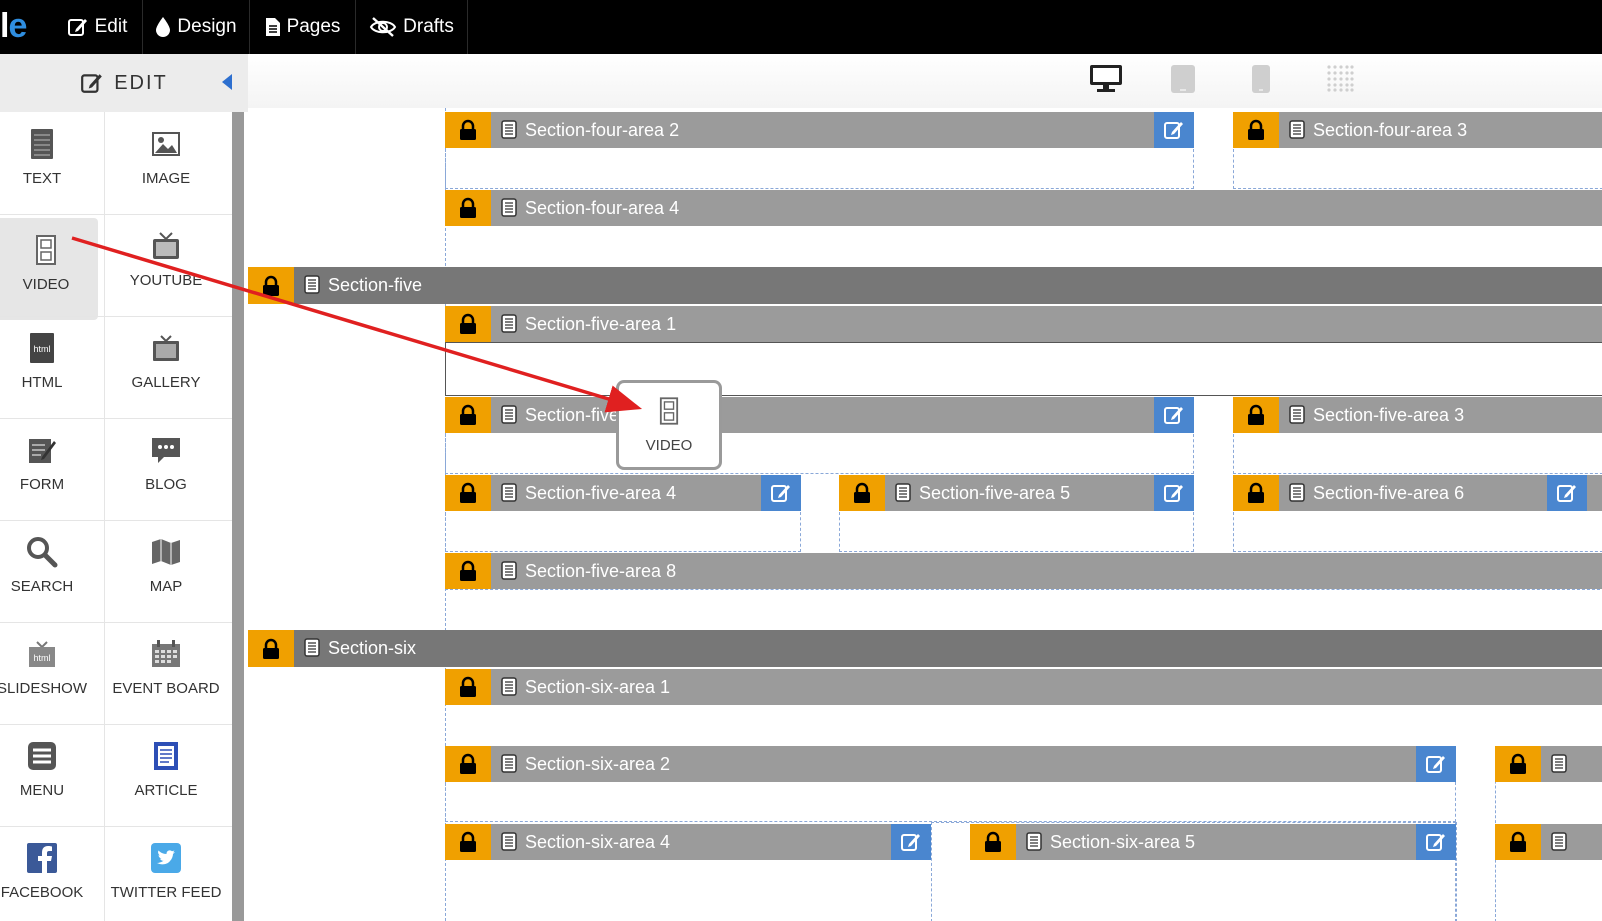 The height and width of the screenshot is (921, 1602). I want to click on area-bar-section-six-area-2: Section-six-area 2, so click(950, 764).